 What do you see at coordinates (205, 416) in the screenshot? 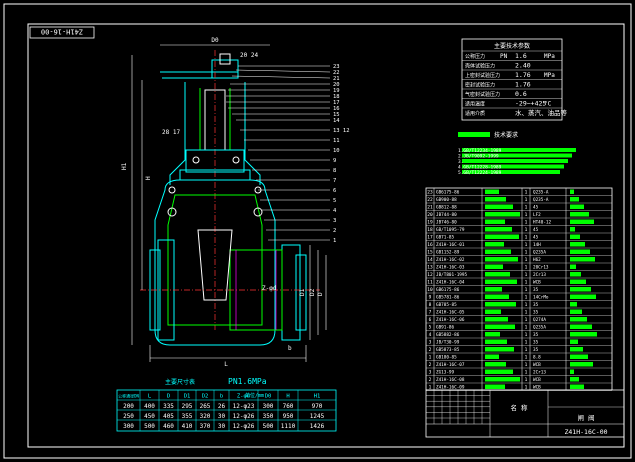
I see `dim-cell: 320` at bounding box center [205, 416].